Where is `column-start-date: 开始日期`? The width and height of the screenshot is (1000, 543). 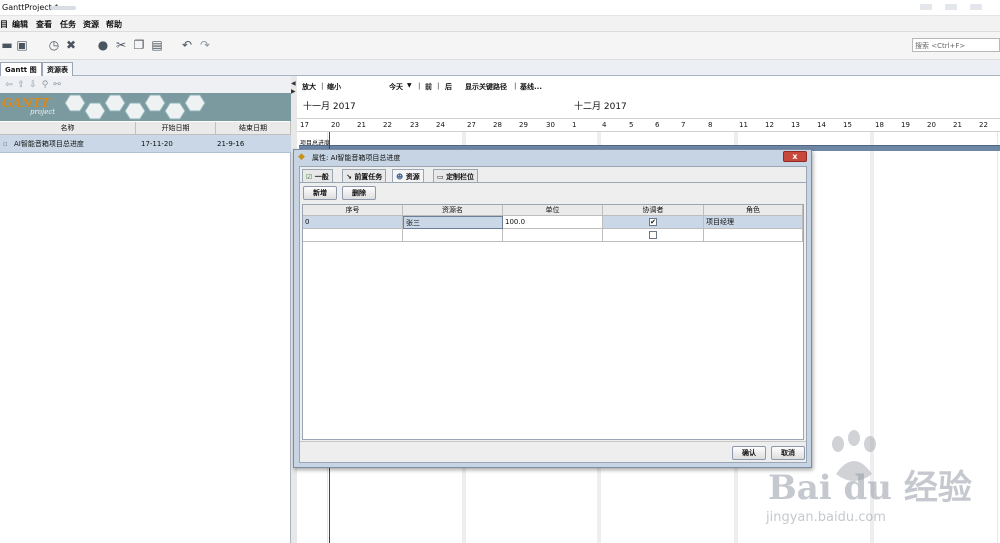
column-start-date: 开始日期 is located at coordinates (176, 128).